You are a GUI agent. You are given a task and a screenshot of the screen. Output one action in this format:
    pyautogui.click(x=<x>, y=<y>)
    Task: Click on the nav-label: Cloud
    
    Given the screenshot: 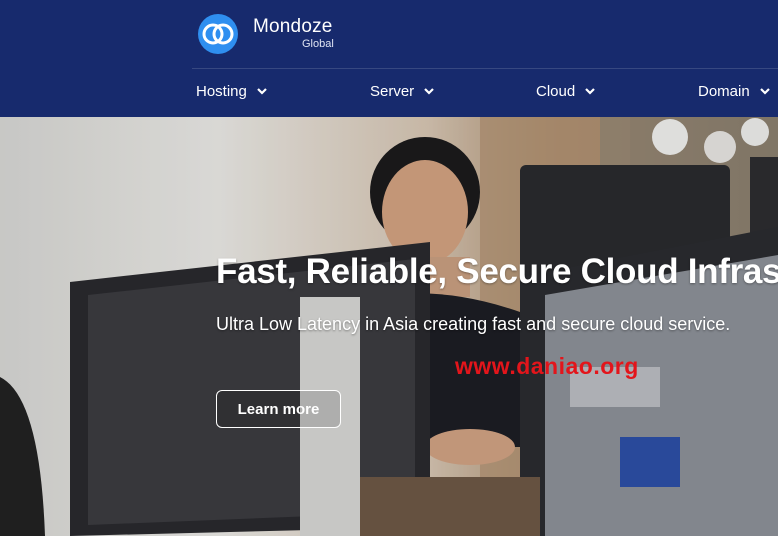 What is the action you would take?
    pyautogui.click(x=556, y=91)
    